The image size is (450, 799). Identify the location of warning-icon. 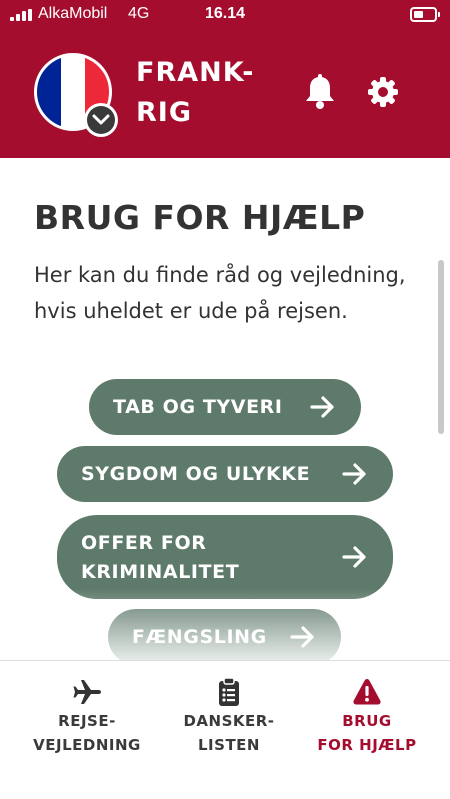
(367, 692).